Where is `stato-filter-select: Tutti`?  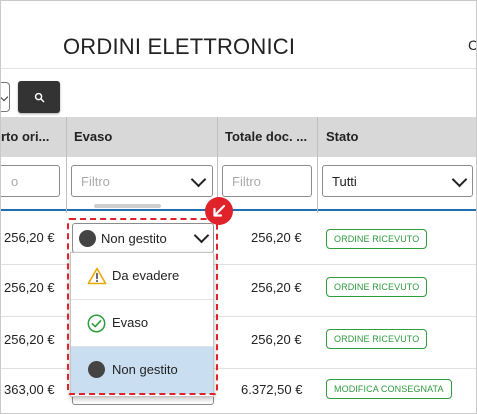
stato-filter-select: Tutti is located at coordinates (397, 181).